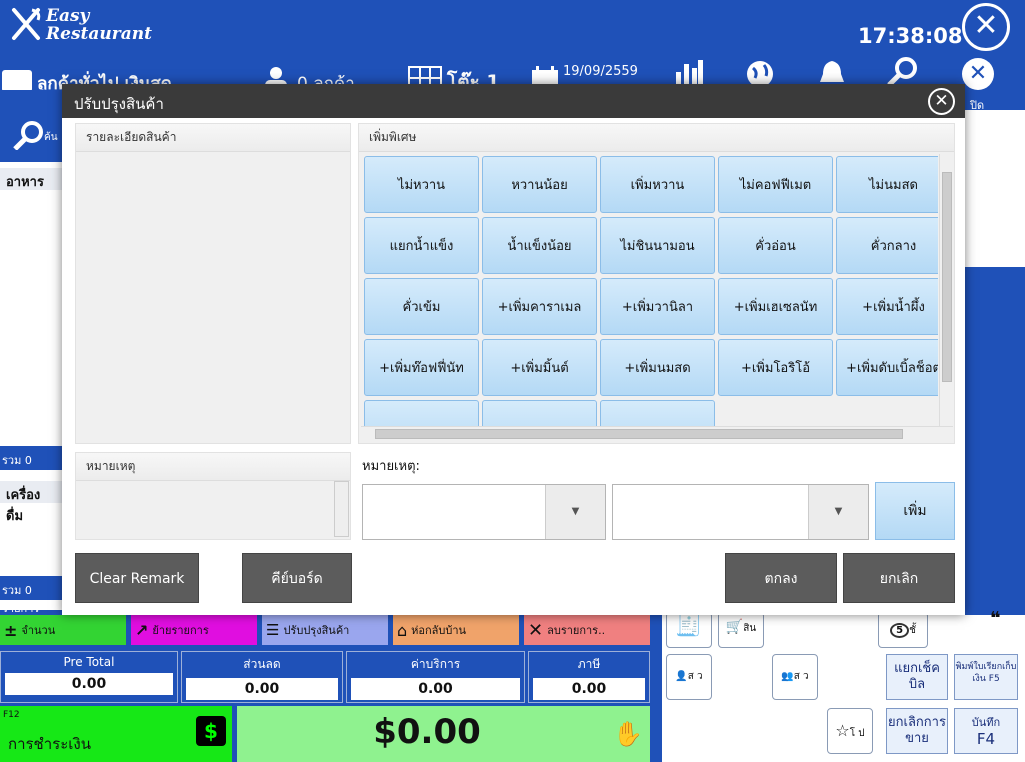 The image size is (1025, 762). Describe the element at coordinates (995, 618) in the screenshot. I see `quote-icon: ❝` at that location.